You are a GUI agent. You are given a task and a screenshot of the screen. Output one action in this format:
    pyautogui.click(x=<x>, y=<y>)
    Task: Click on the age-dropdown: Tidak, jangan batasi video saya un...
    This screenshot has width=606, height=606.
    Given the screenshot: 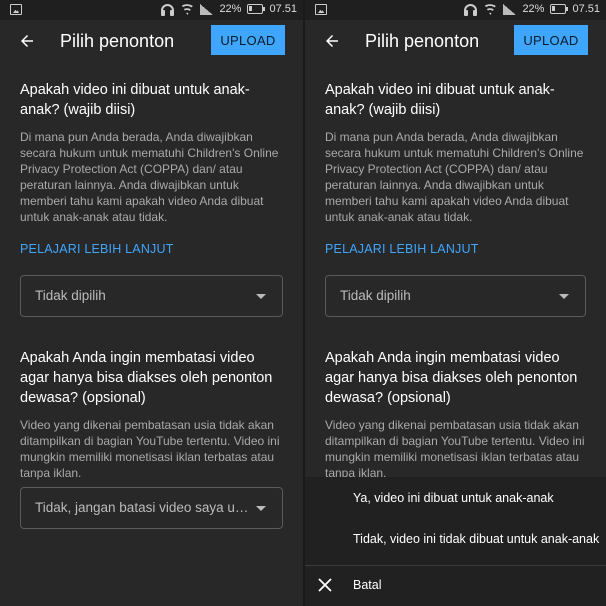 What is the action you would take?
    pyautogui.click(x=151, y=508)
    